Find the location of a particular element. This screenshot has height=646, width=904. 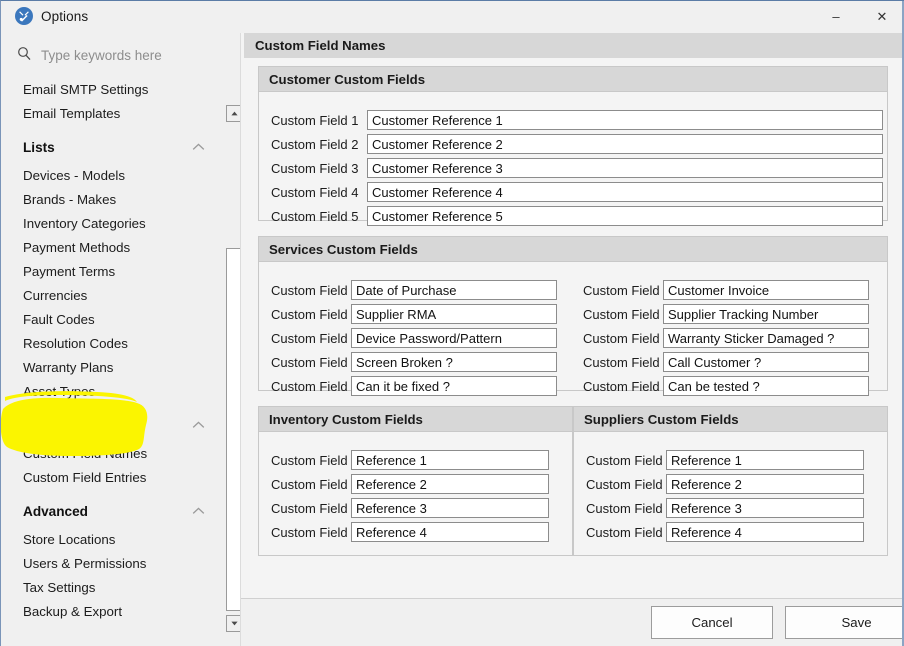

search-icon is located at coordinates (24, 56).